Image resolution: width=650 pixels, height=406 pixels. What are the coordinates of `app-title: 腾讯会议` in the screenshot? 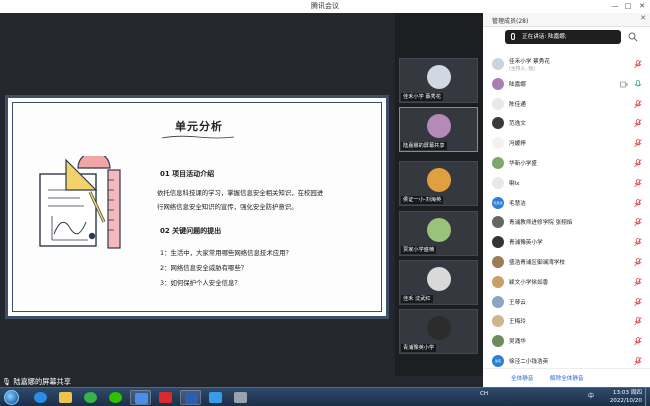 It's located at (325, 6).